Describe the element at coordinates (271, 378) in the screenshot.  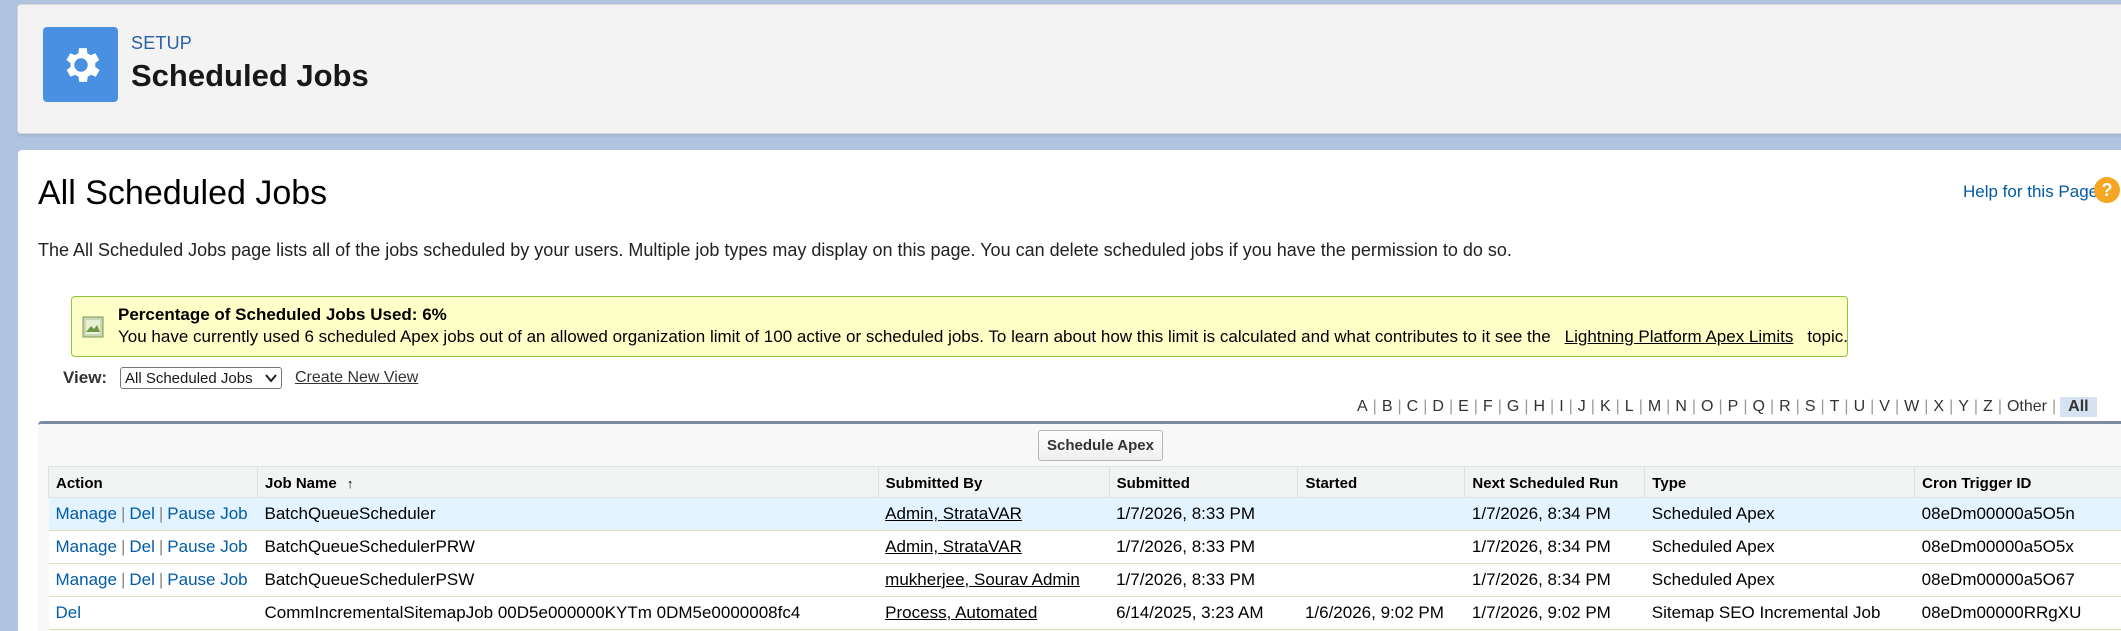
I see `chevron-down-icon` at that location.